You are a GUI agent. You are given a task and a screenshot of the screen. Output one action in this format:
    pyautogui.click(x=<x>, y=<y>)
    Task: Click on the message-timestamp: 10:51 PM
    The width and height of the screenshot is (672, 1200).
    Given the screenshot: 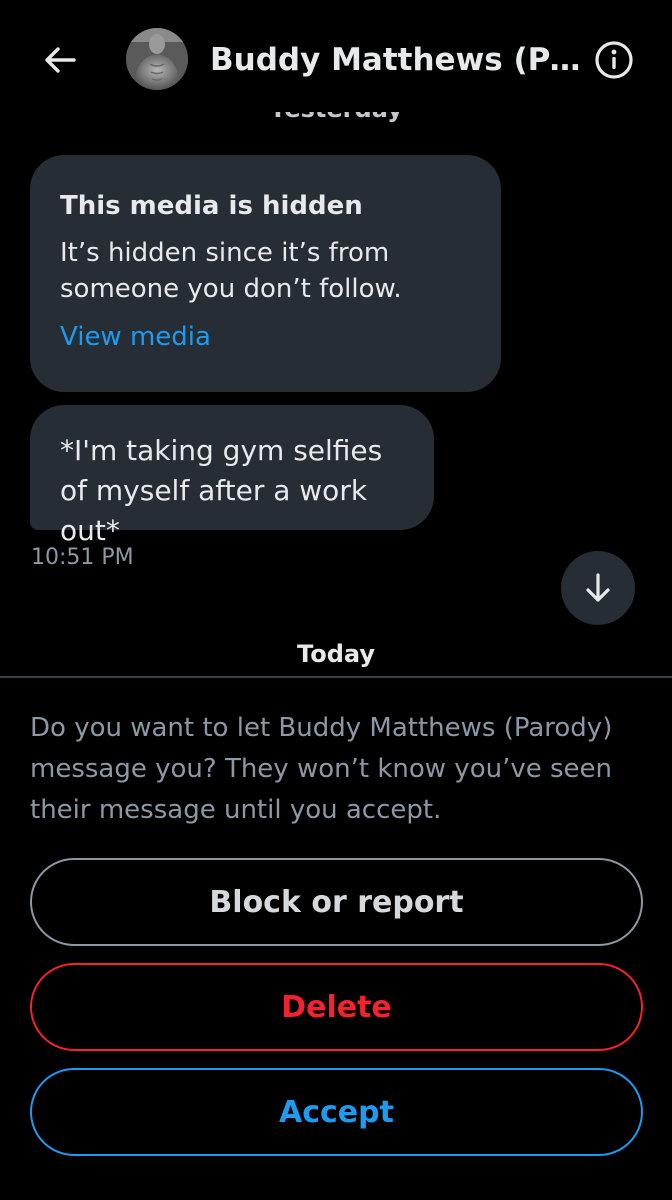 What is the action you would take?
    pyautogui.click(x=82, y=557)
    